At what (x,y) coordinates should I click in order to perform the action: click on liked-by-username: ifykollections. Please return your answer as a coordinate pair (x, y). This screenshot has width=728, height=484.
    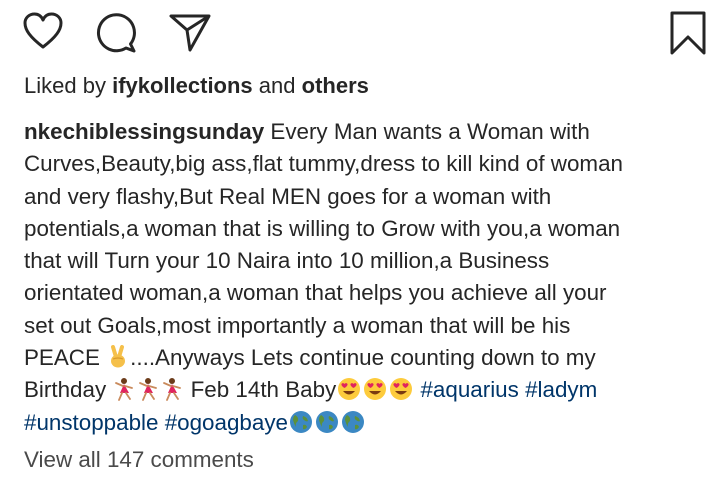
    Looking at the image, I should click on (182, 85).